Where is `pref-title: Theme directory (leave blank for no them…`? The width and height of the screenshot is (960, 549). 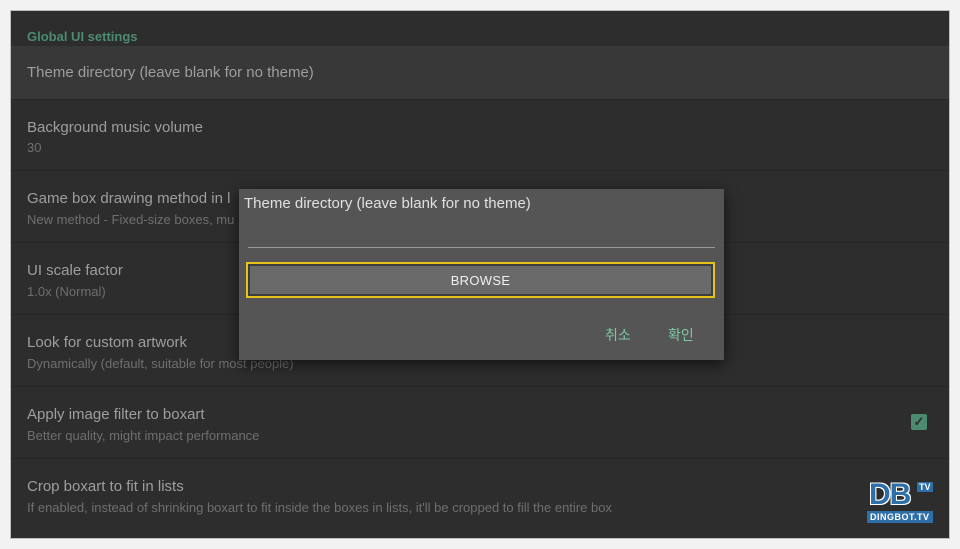 pref-title: Theme directory (leave blank for no them… is located at coordinates (170, 72).